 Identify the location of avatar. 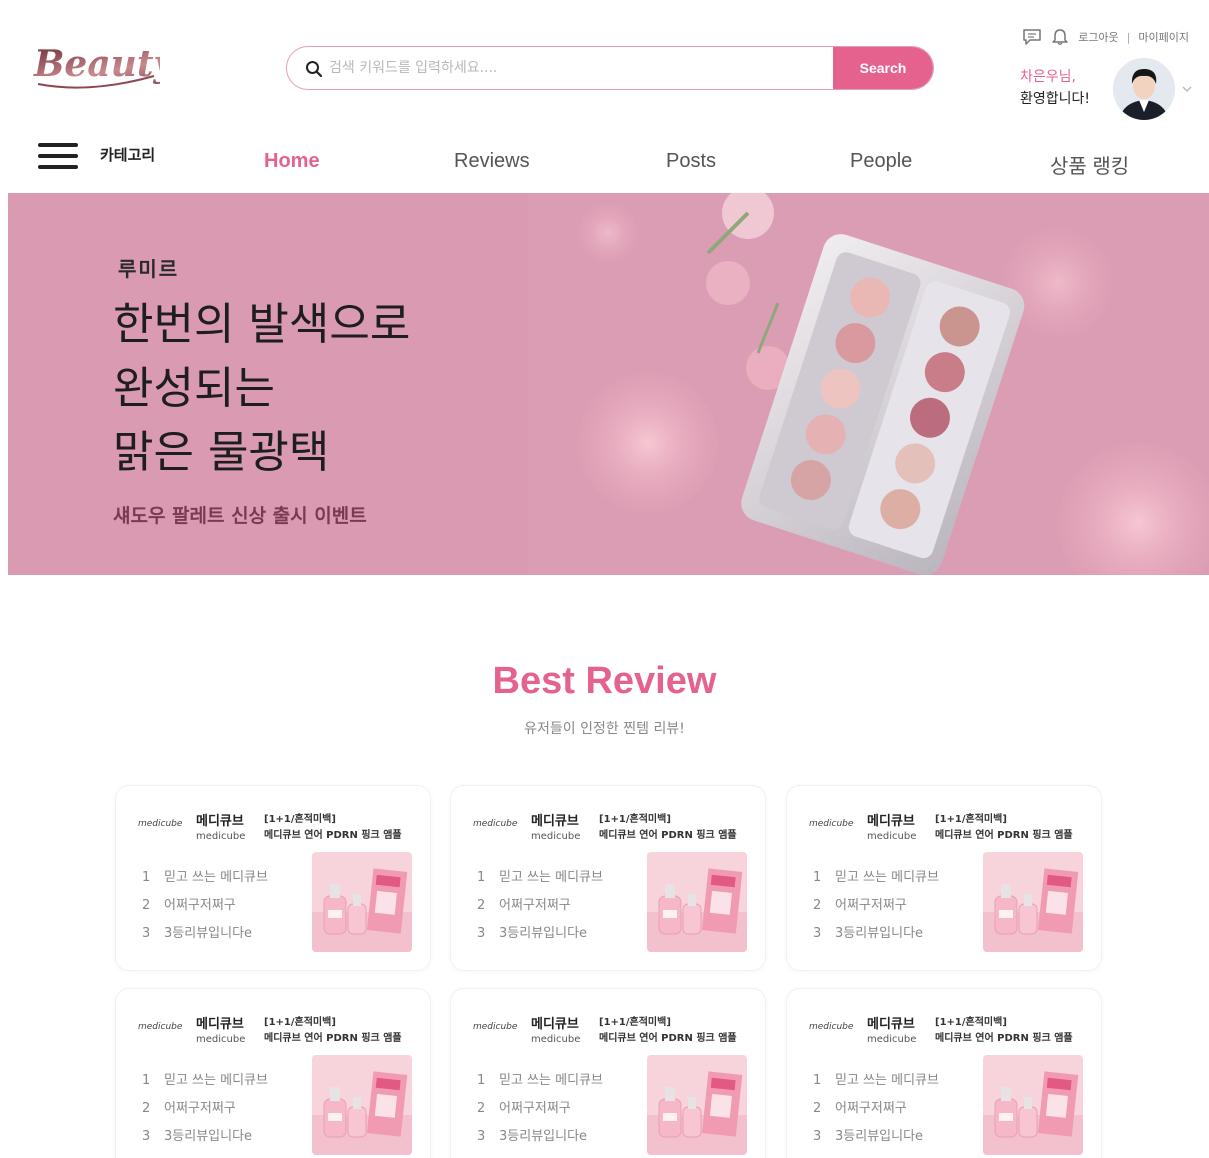
(1144, 89).